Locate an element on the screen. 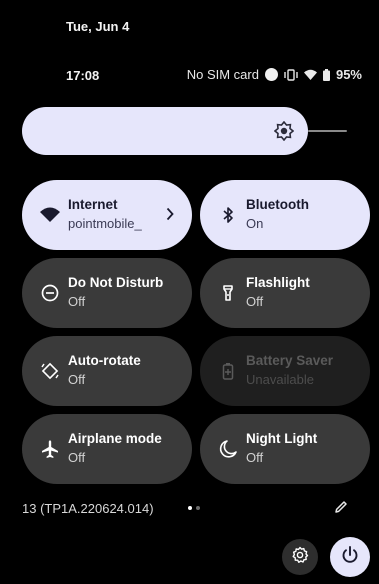 The width and height of the screenshot is (379, 584). tile-label: Bluetooth is located at coordinates (277, 204).